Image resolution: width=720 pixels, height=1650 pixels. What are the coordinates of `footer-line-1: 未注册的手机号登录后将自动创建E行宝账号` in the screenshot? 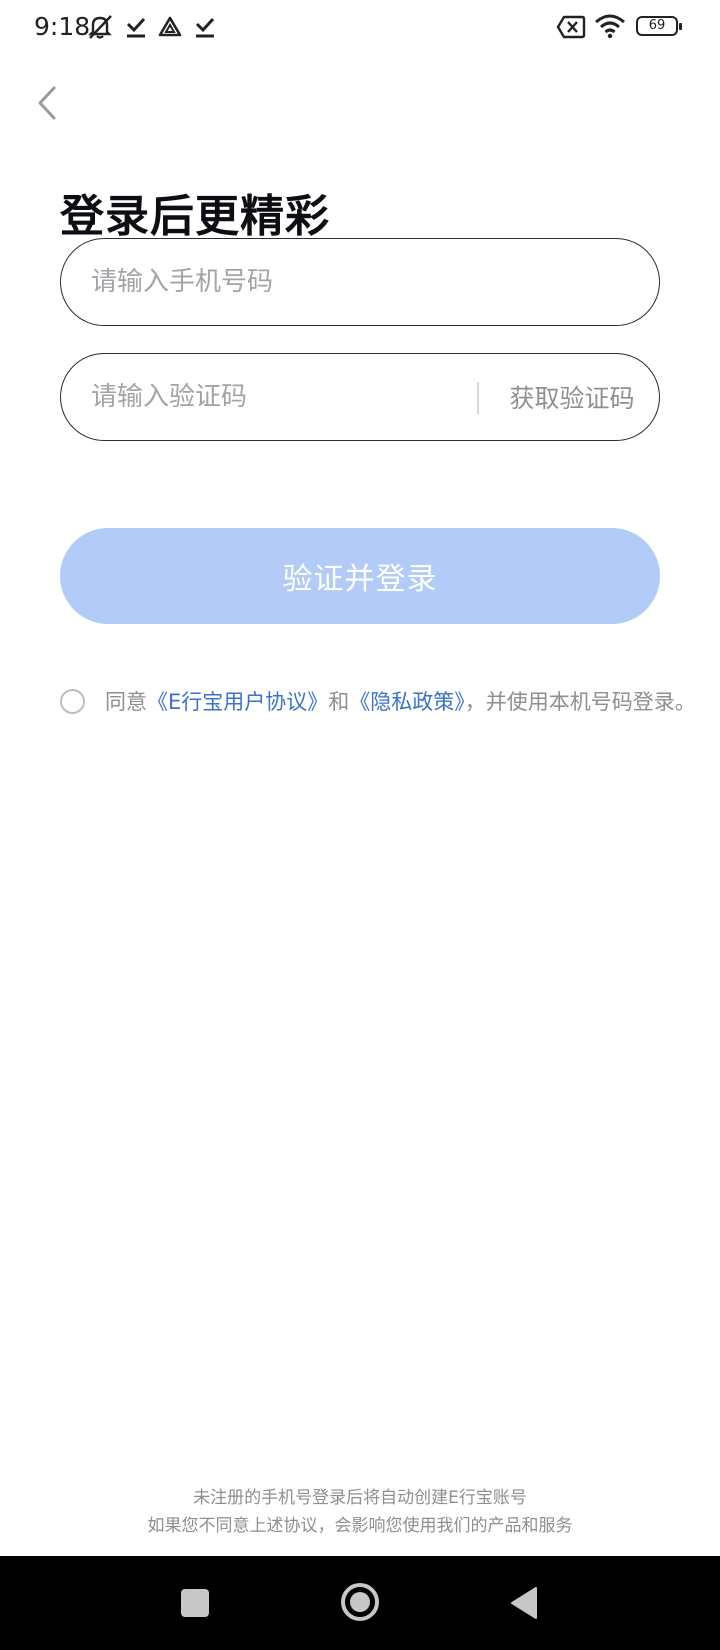 It's located at (360, 1498).